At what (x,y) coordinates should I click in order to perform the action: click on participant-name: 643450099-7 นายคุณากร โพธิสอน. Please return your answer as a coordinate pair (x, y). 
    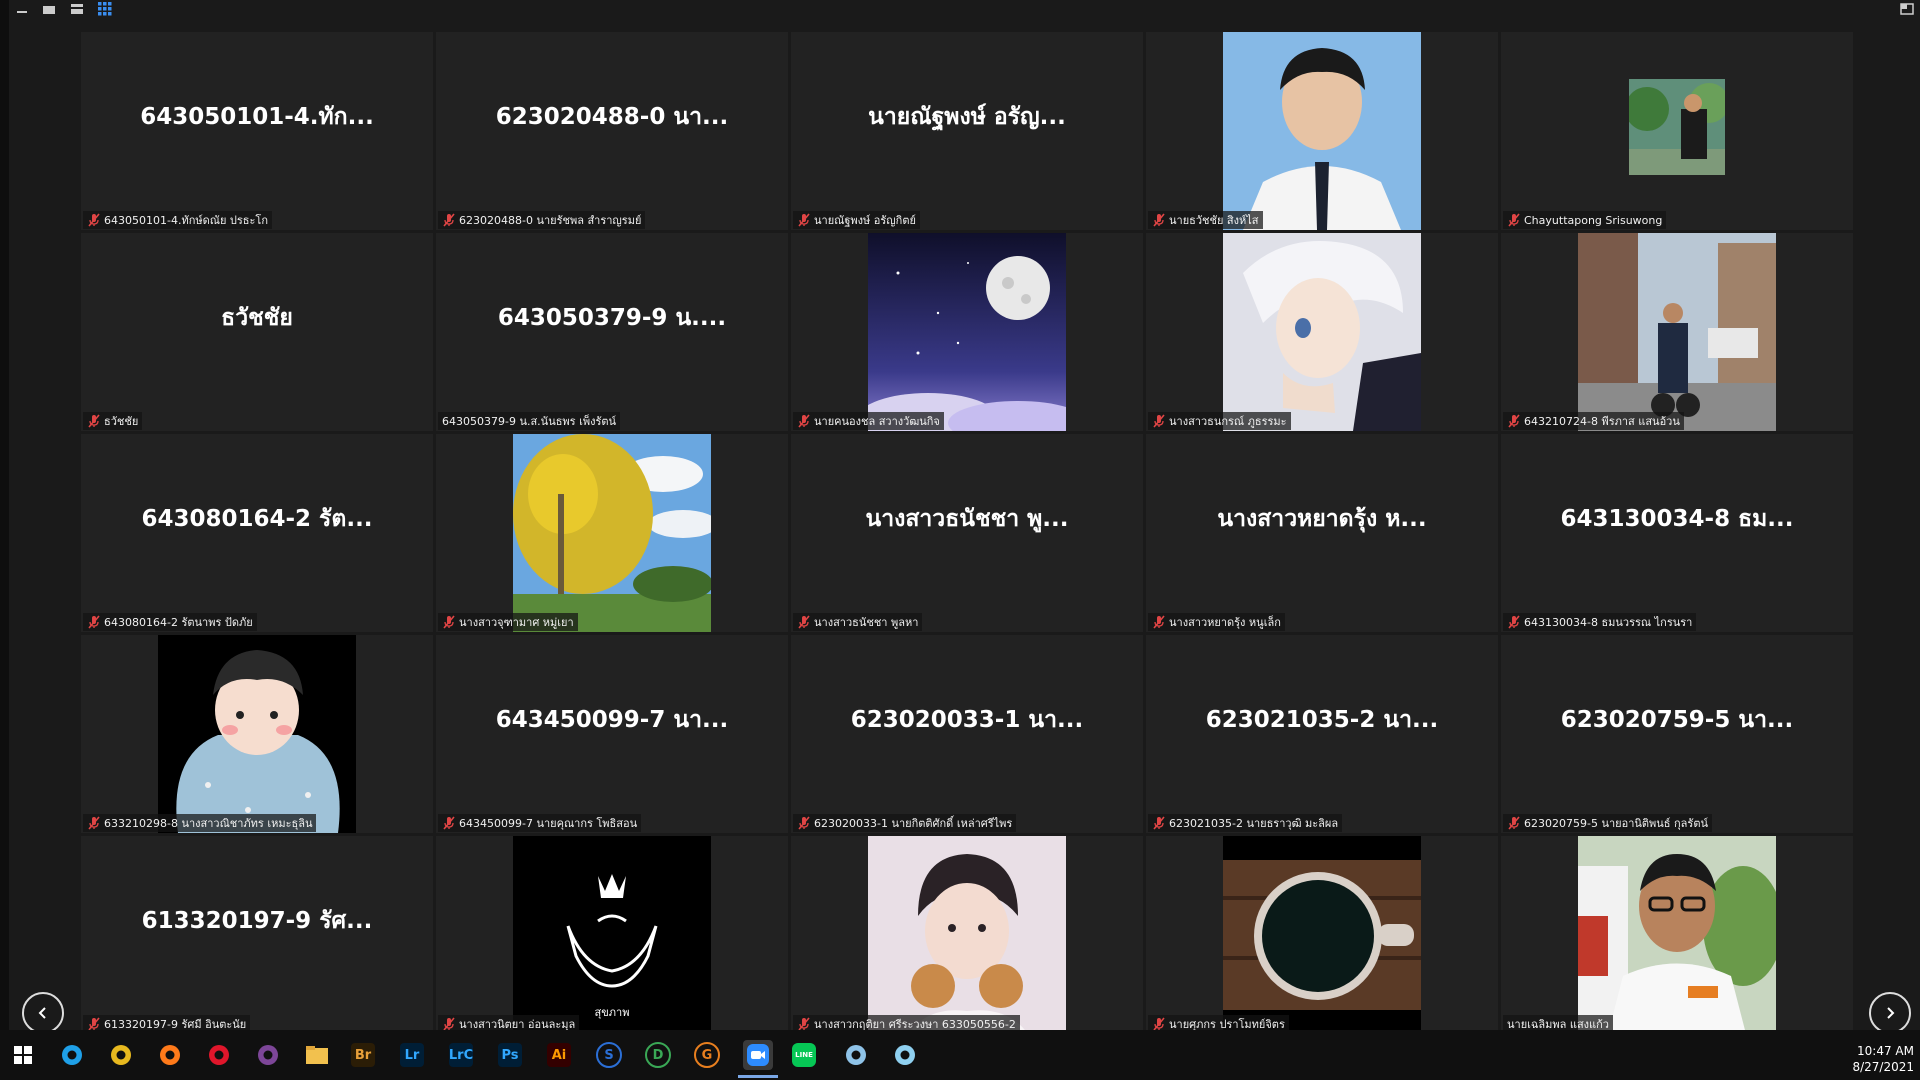
    Looking at the image, I should click on (548, 823).